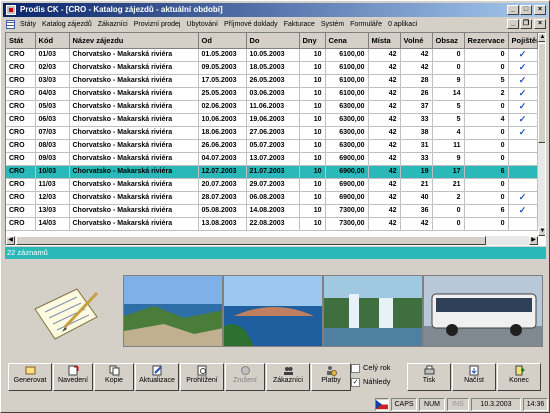 The height and width of the screenshot is (413, 550). What do you see at coordinates (10, 240) in the screenshot?
I see `scroll-left-arrow-icon: ◀` at bounding box center [10, 240].